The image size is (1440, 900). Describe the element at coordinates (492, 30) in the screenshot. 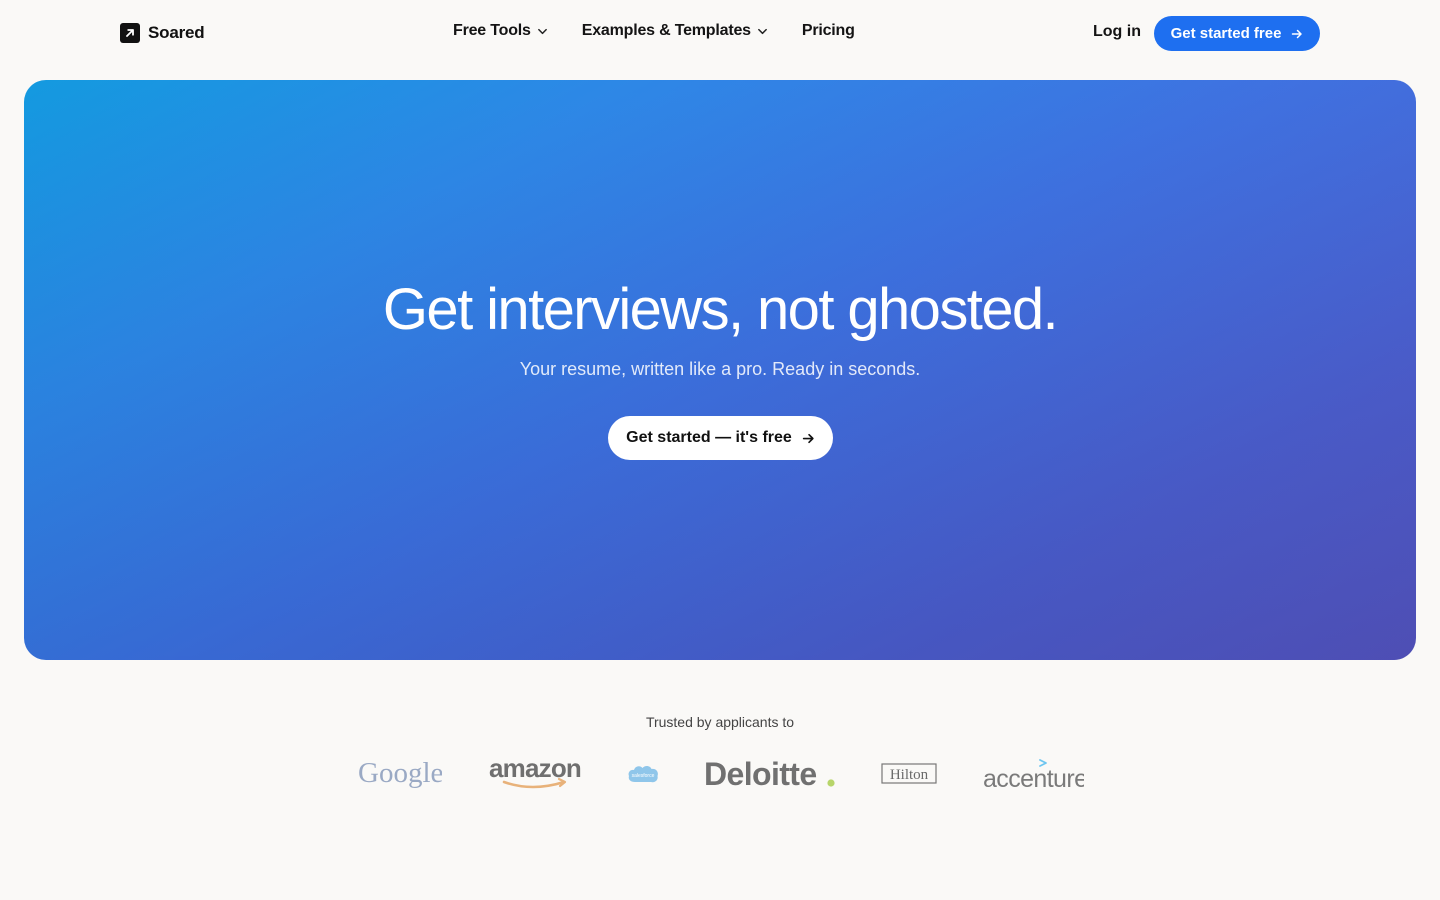

I see `menu-free-tools-label: Free Tools` at that location.